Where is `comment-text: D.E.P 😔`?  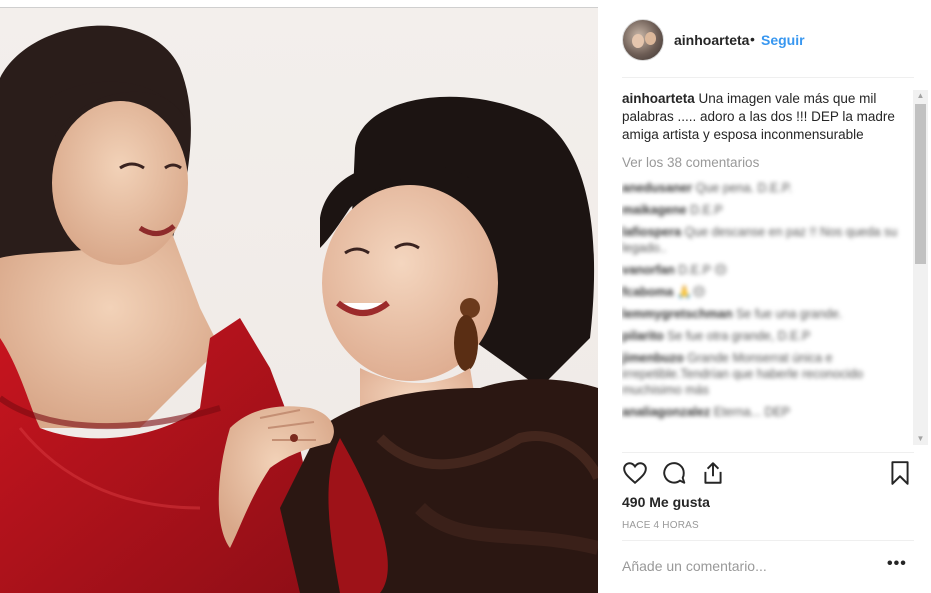
comment-text: D.E.P 😔 is located at coordinates (703, 270).